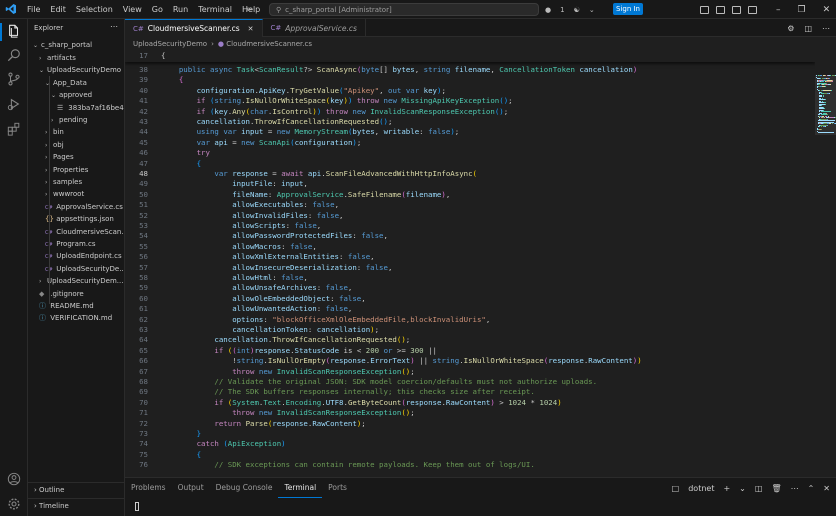 This screenshot has width=836, height=516. Describe the element at coordinates (337, 488) in the screenshot. I see `panel-tab-ports: Ports` at that location.